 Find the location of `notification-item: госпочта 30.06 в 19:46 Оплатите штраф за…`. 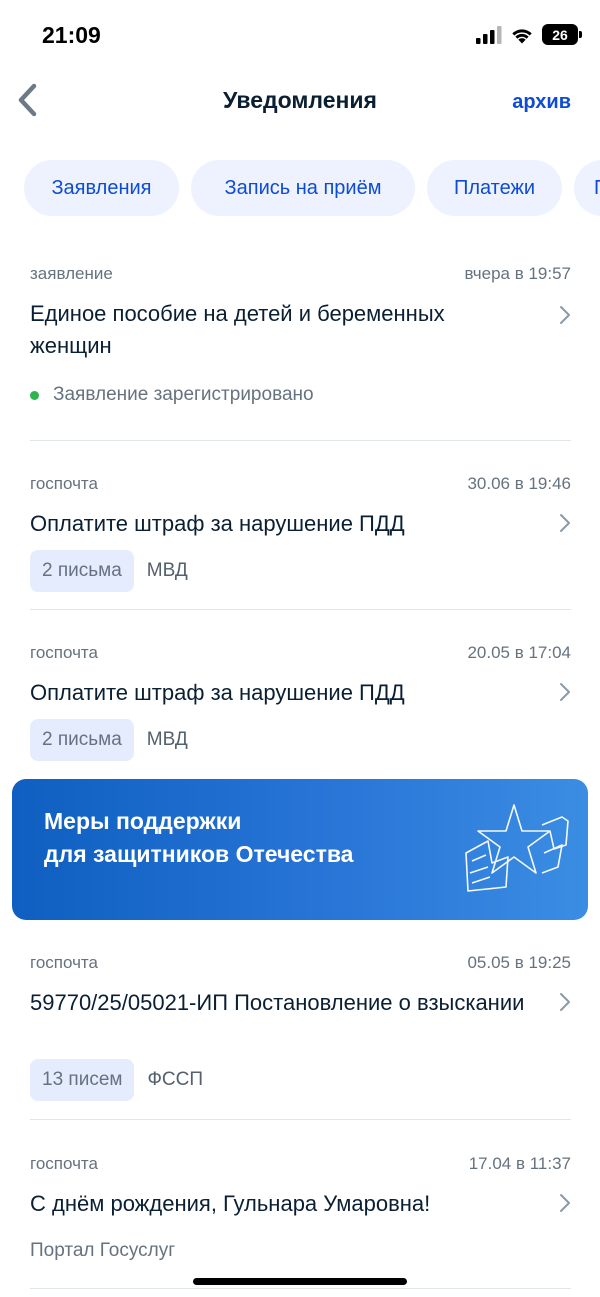

notification-item: госпочта 30.06 в 19:46 Оплатите штраф за… is located at coordinates (300, 534).